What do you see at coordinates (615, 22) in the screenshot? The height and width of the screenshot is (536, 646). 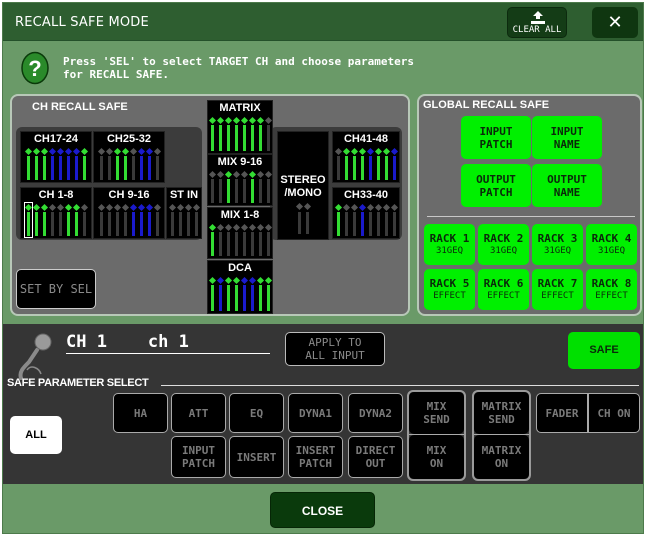 I see `close-window-button: ✕` at bounding box center [615, 22].